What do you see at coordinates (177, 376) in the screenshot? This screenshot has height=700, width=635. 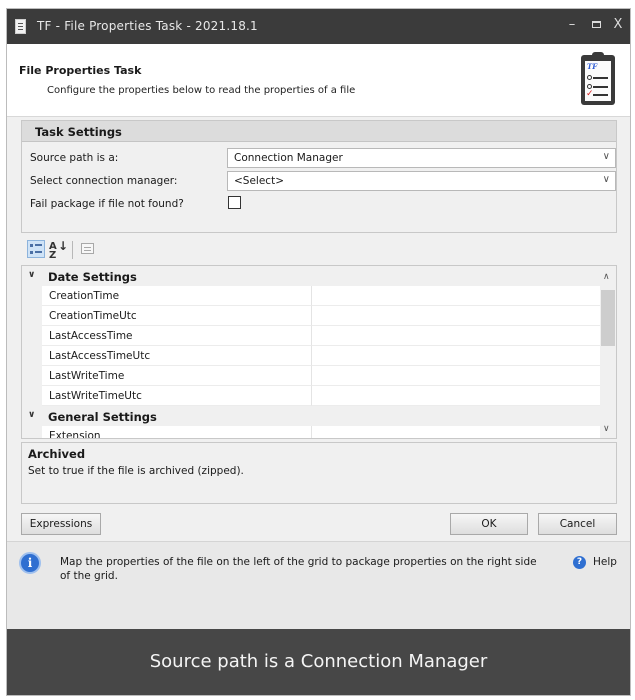 I see `property-name: LastWriteTime` at bounding box center [177, 376].